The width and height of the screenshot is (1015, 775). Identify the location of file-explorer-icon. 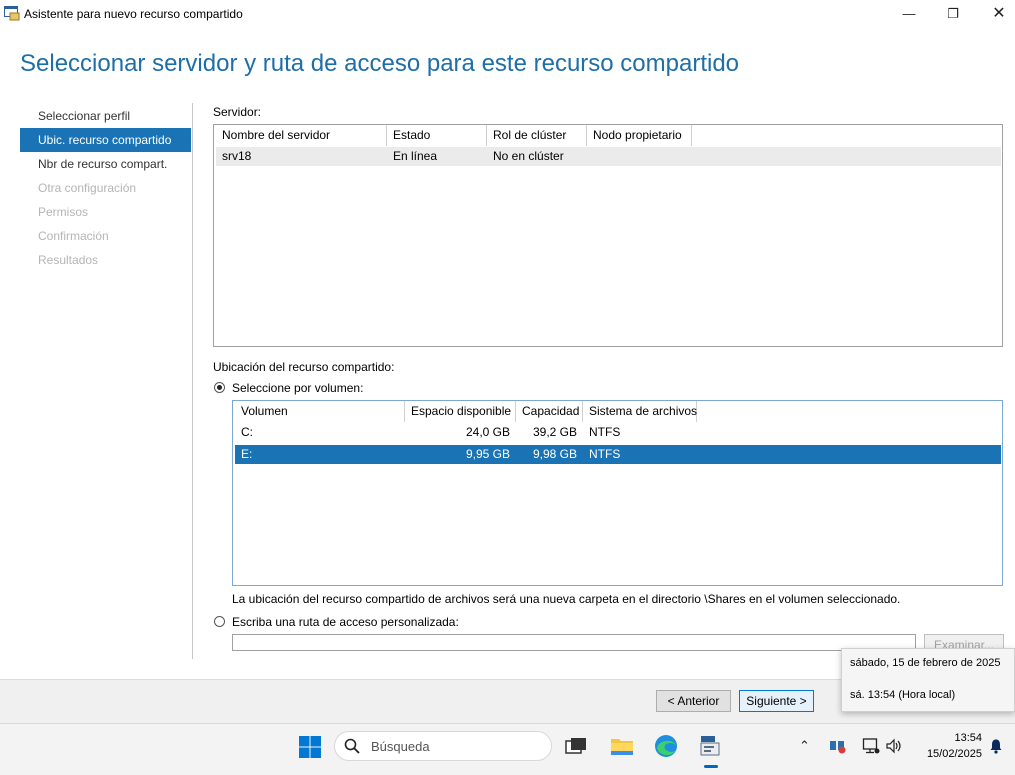
(622, 746).